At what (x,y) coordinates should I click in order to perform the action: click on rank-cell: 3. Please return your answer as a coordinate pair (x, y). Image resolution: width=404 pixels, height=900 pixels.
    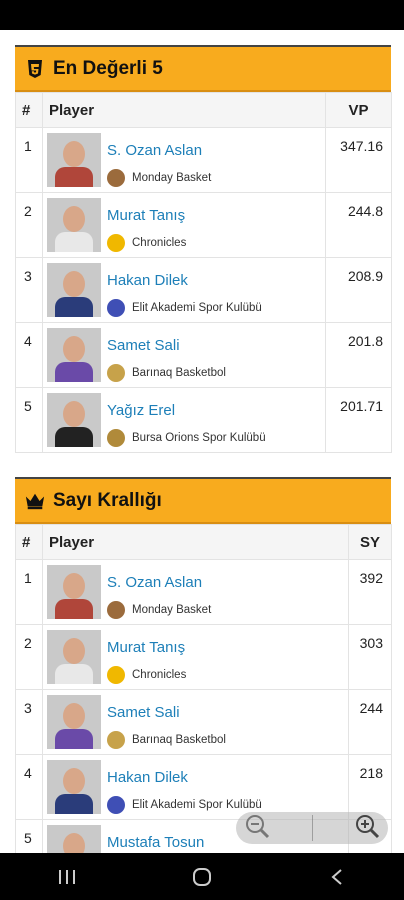
    Looking at the image, I should click on (29, 722).